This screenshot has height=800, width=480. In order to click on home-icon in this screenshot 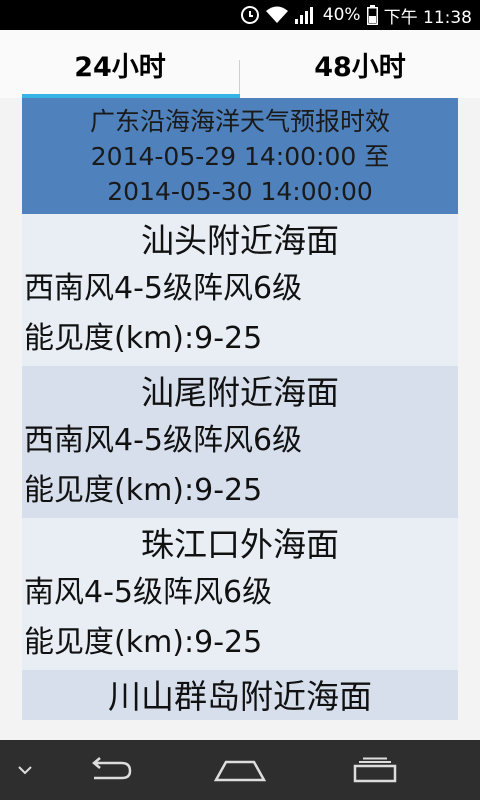, I will do `click(240, 770)`.